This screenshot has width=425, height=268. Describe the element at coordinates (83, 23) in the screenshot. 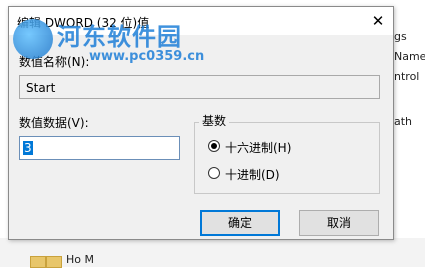

I see `dialog-title: 编辑 DWORD (32 位)值` at that location.